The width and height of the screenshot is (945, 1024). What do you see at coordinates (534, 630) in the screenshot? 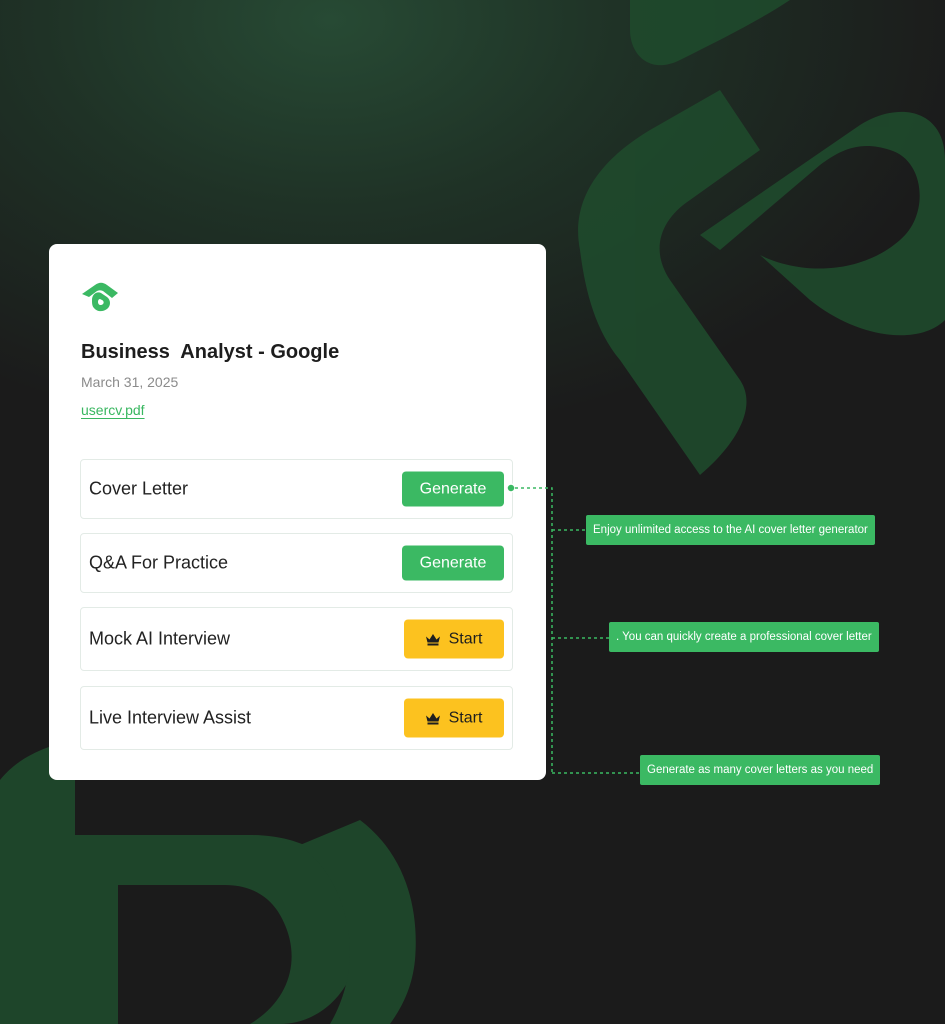
I see `connector-trunk` at bounding box center [534, 630].